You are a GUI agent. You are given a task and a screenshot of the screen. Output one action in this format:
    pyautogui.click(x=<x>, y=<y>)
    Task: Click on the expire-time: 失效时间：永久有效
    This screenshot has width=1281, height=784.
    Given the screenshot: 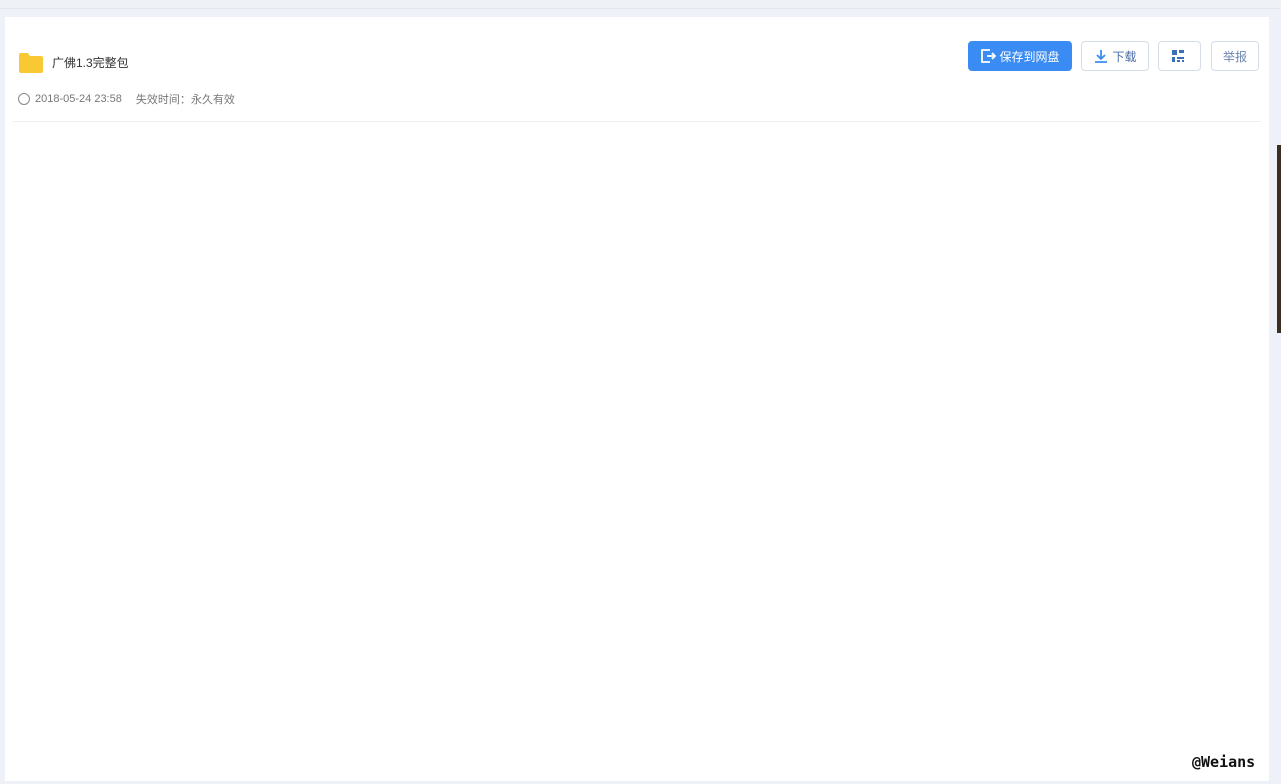 What is the action you would take?
    pyautogui.click(x=185, y=100)
    